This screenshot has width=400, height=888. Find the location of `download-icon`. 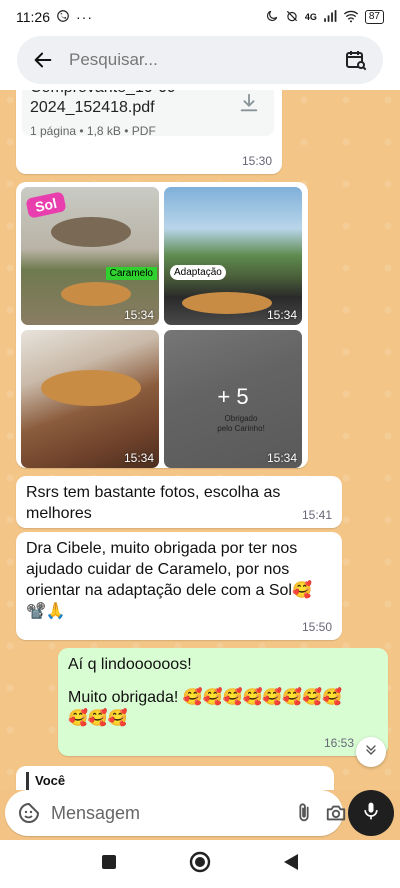

download-icon is located at coordinates (249, 103).